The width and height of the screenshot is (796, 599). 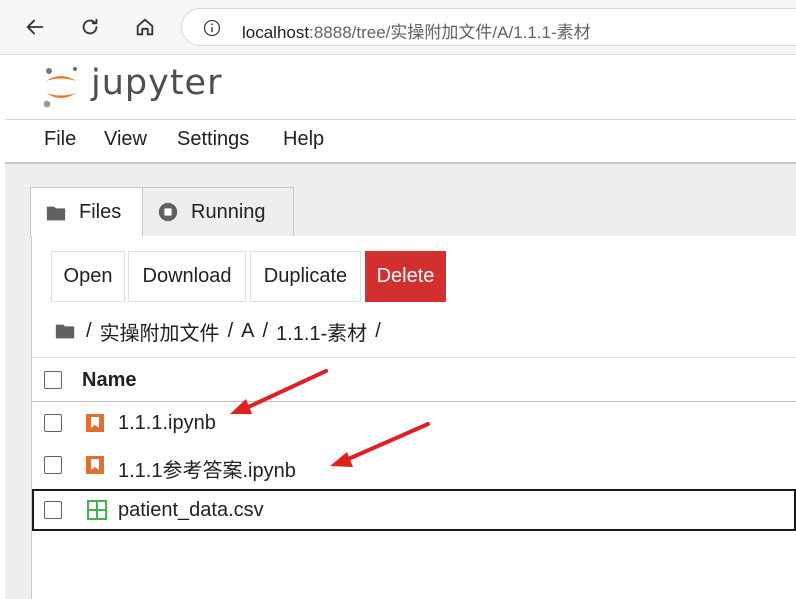 I want to click on back-button, so click(x=35, y=27).